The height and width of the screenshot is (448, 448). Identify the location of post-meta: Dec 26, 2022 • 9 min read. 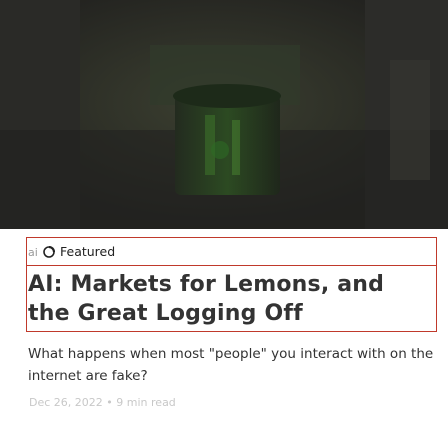
(102, 402).